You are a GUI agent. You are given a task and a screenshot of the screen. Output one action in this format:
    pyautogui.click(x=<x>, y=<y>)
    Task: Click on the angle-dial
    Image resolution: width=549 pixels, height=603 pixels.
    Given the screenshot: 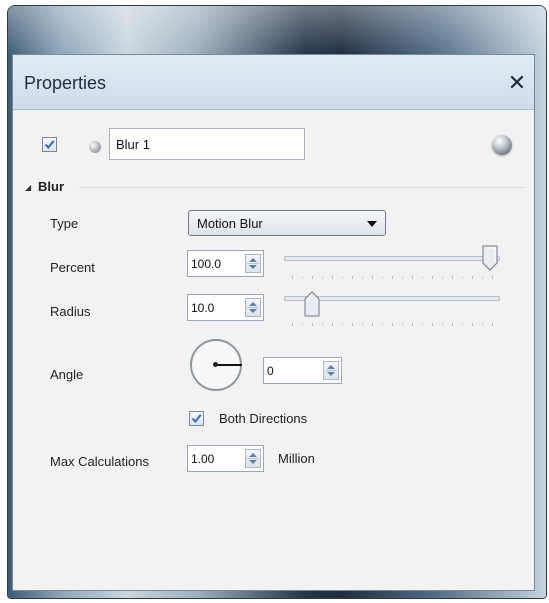 What is the action you would take?
    pyautogui.click(x=216, y=365)
    